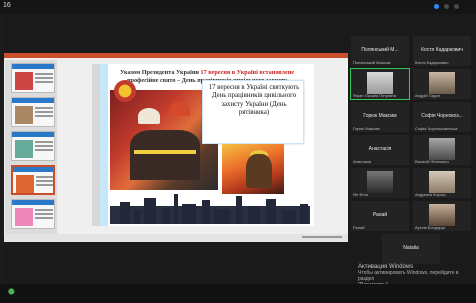 The image size is (476, 303). I want to click on participant-tile-video: Андрій Тидин, so click(442, 84).